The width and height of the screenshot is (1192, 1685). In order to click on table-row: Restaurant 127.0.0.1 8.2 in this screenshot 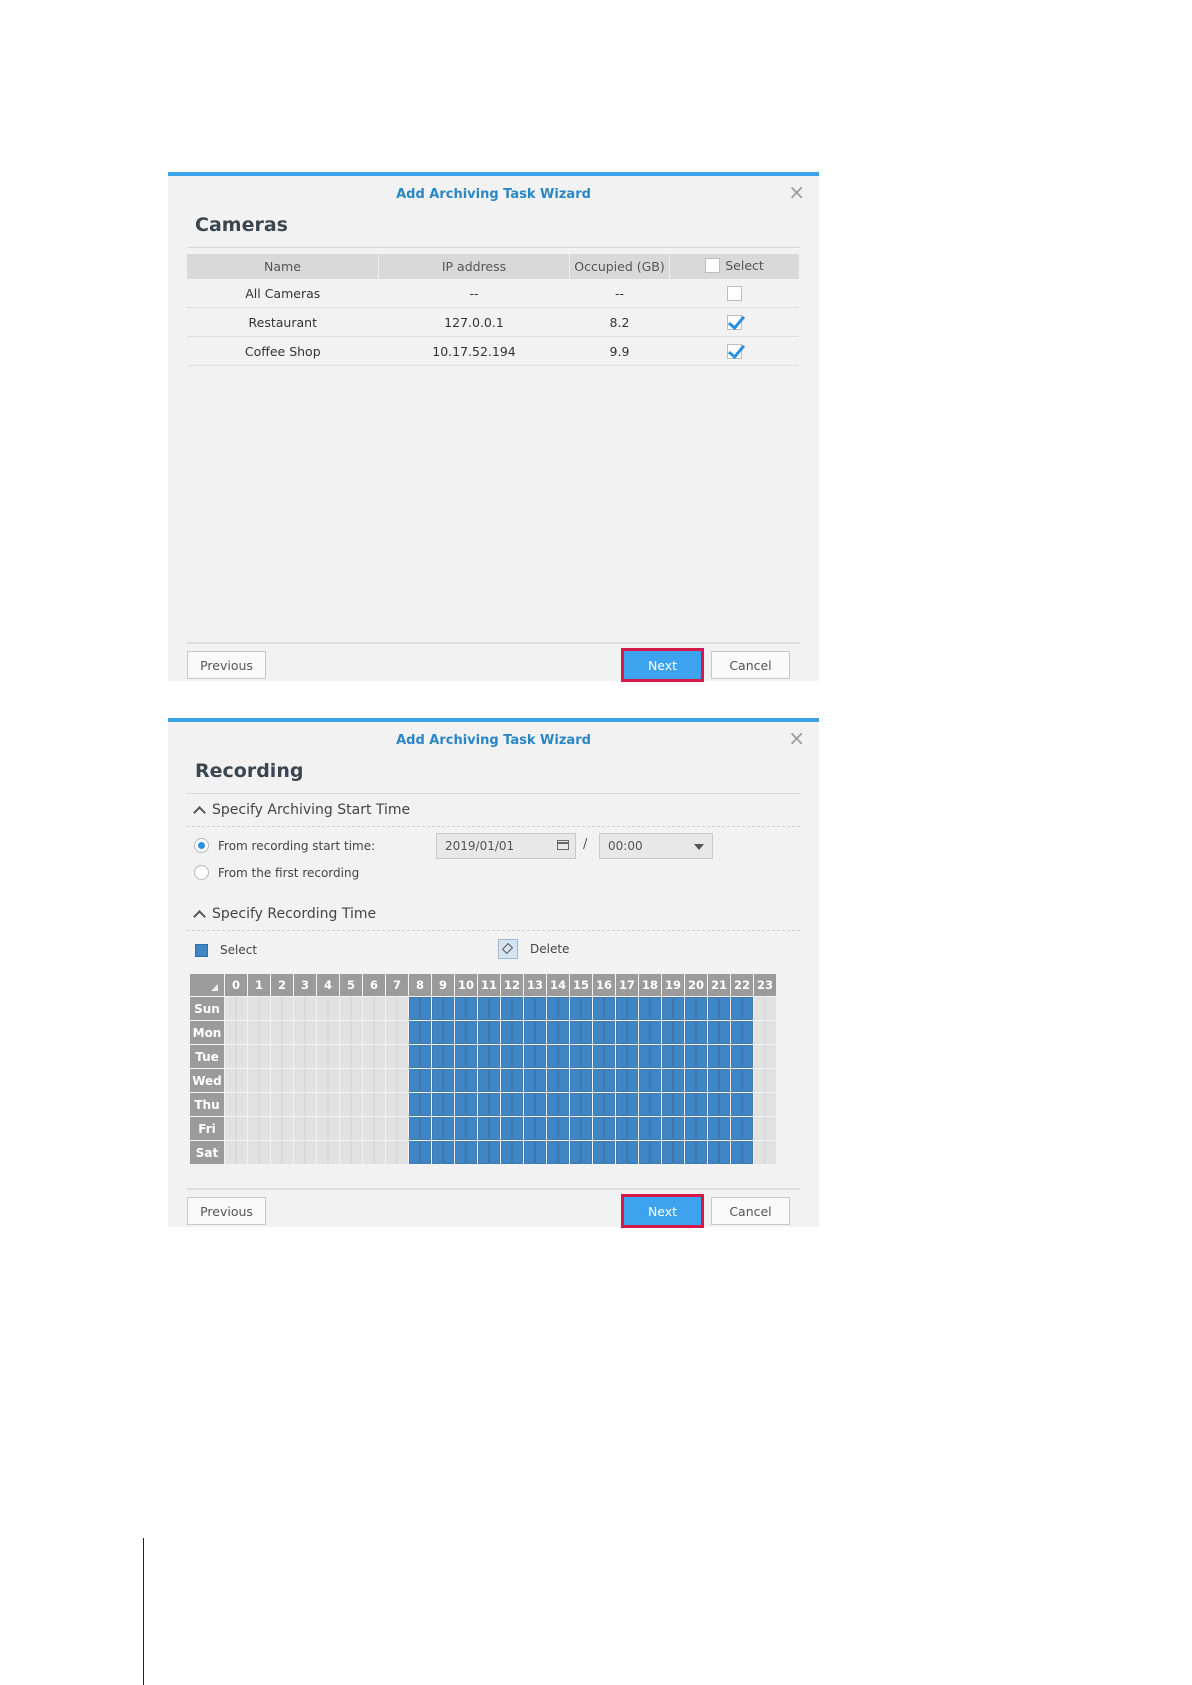, I will do `click(493, 322)`.